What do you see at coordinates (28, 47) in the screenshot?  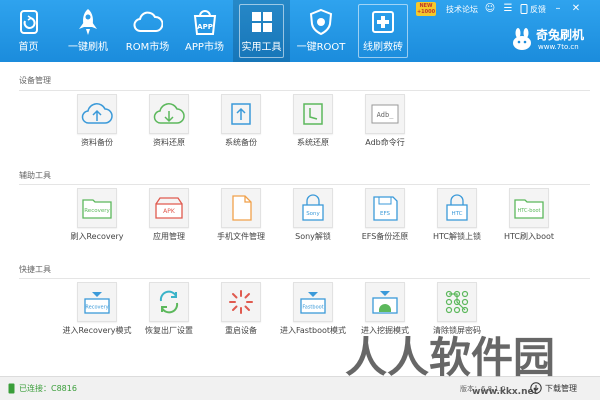 I see `nav-label: 首页` at bounding box center [28, 47].